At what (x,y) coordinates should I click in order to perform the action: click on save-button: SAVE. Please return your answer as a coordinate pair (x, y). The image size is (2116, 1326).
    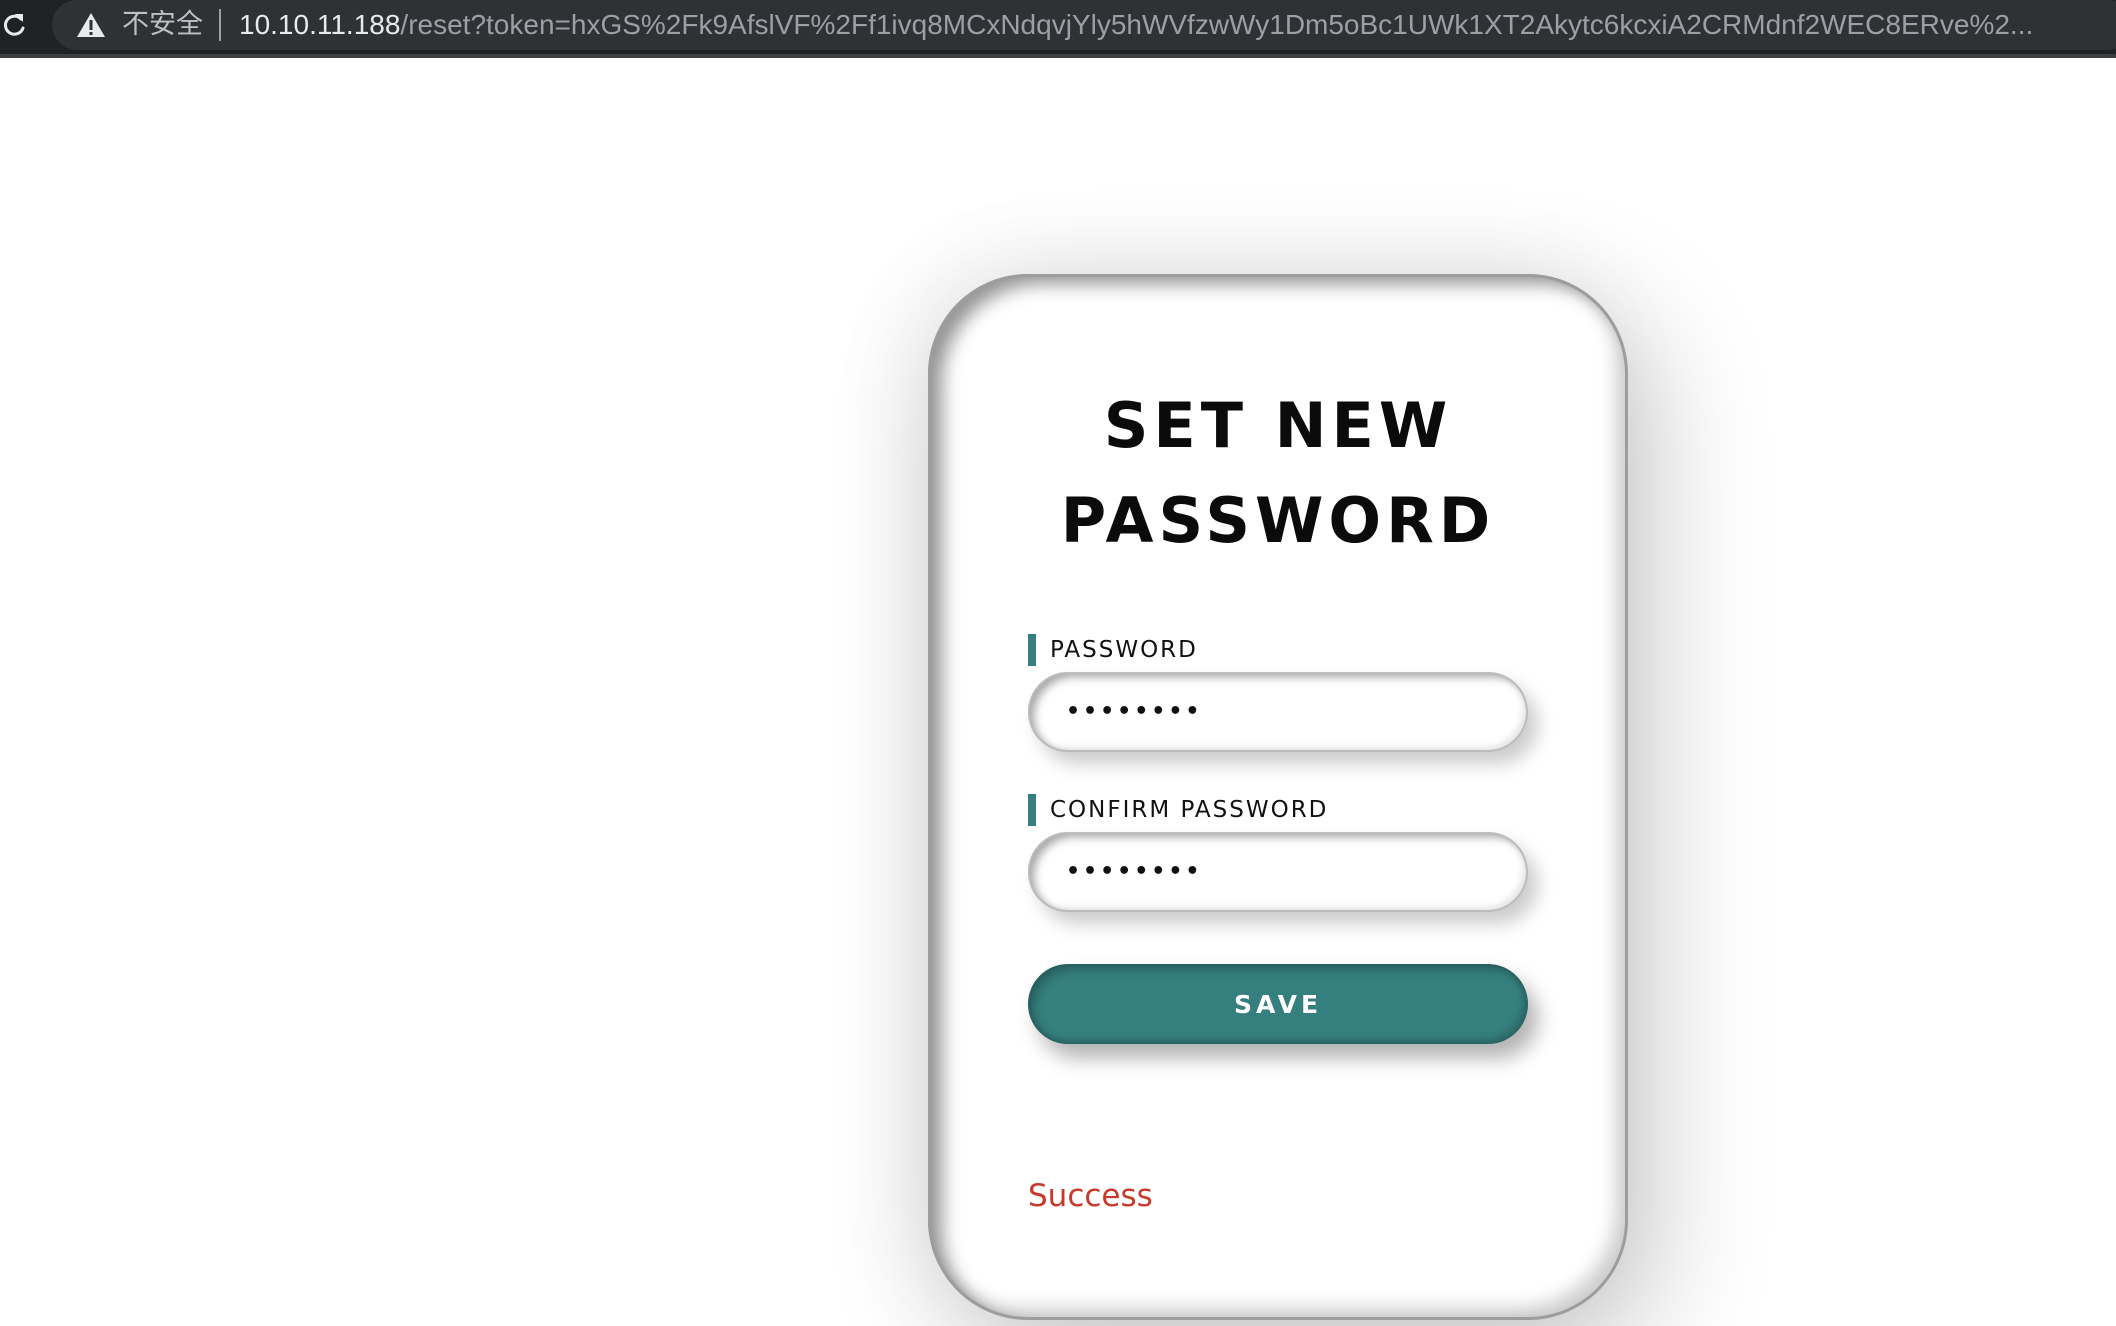
    Looking at the image, I should click on (1278, 1004).